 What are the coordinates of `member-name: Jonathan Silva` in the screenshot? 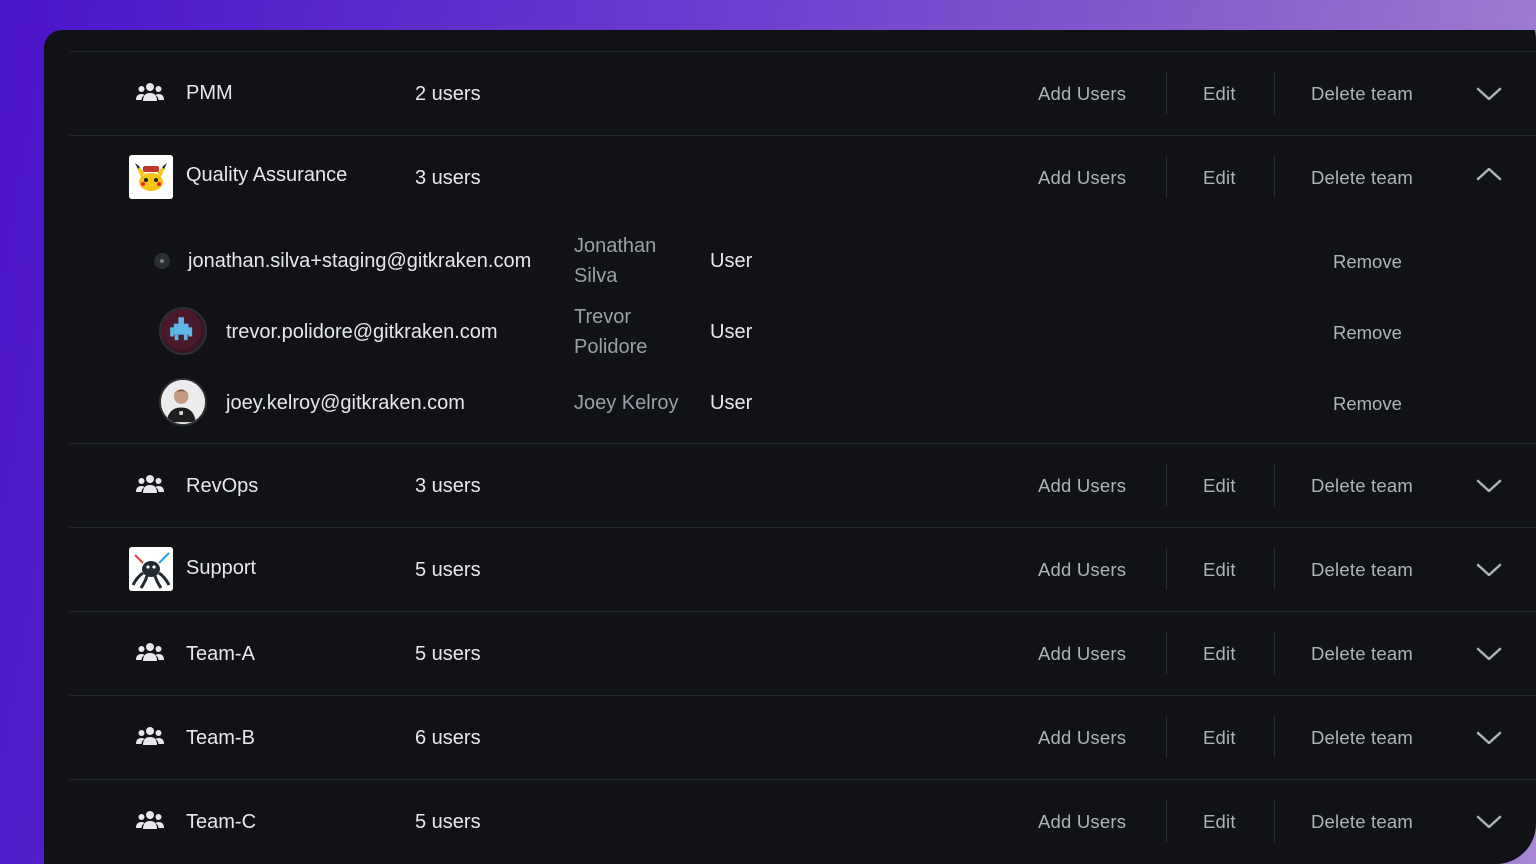 It's located at (615, 261).